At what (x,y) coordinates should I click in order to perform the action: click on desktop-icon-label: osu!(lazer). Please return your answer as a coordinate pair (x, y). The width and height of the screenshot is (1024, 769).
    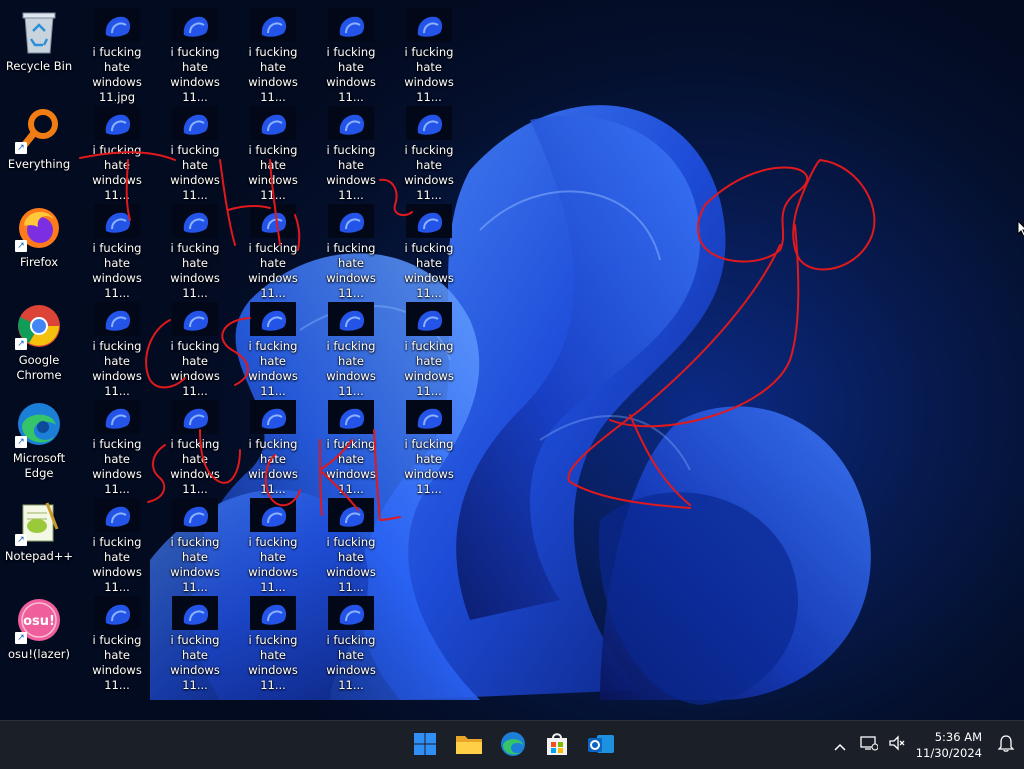
    Looking at the image, I should click on (39, 654).